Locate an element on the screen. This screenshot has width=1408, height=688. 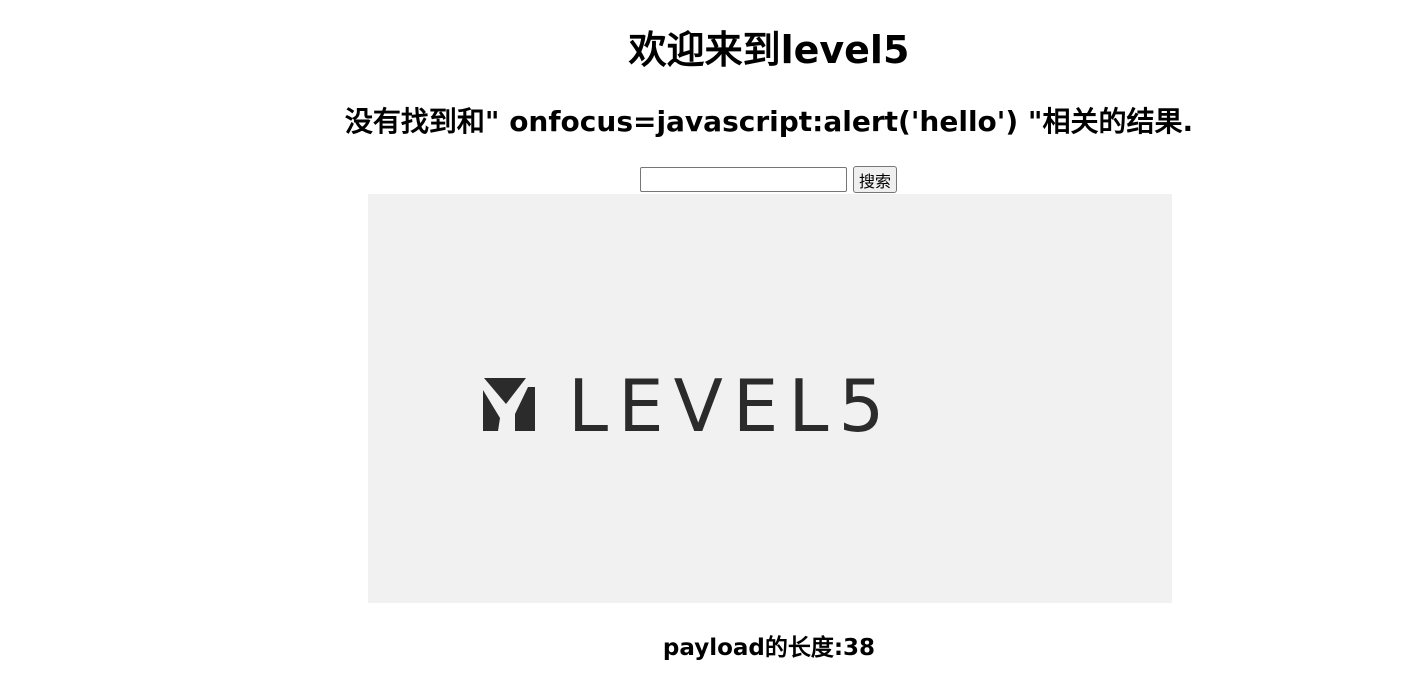
search-input is located at coordinates (743, 179).